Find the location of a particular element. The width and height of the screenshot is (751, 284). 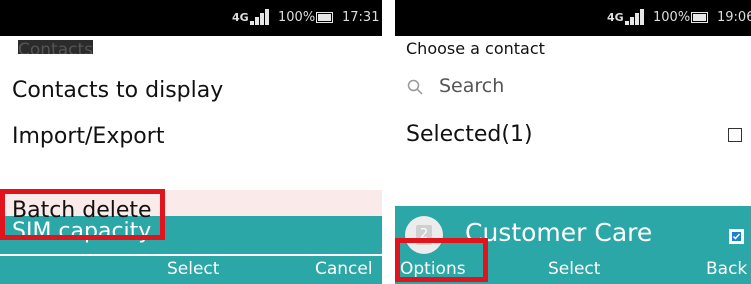

contact-name: Customer Care is located at coordinates (559, 232).